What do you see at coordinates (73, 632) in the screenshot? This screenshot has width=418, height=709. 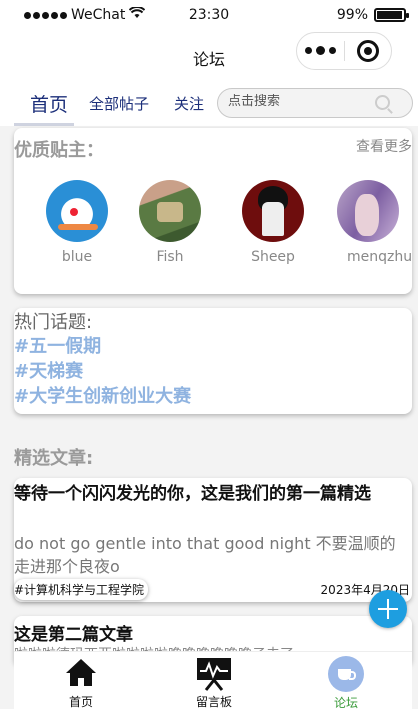 I see `article-title: 这是第二篇文章` at bounding box center [73, 632].